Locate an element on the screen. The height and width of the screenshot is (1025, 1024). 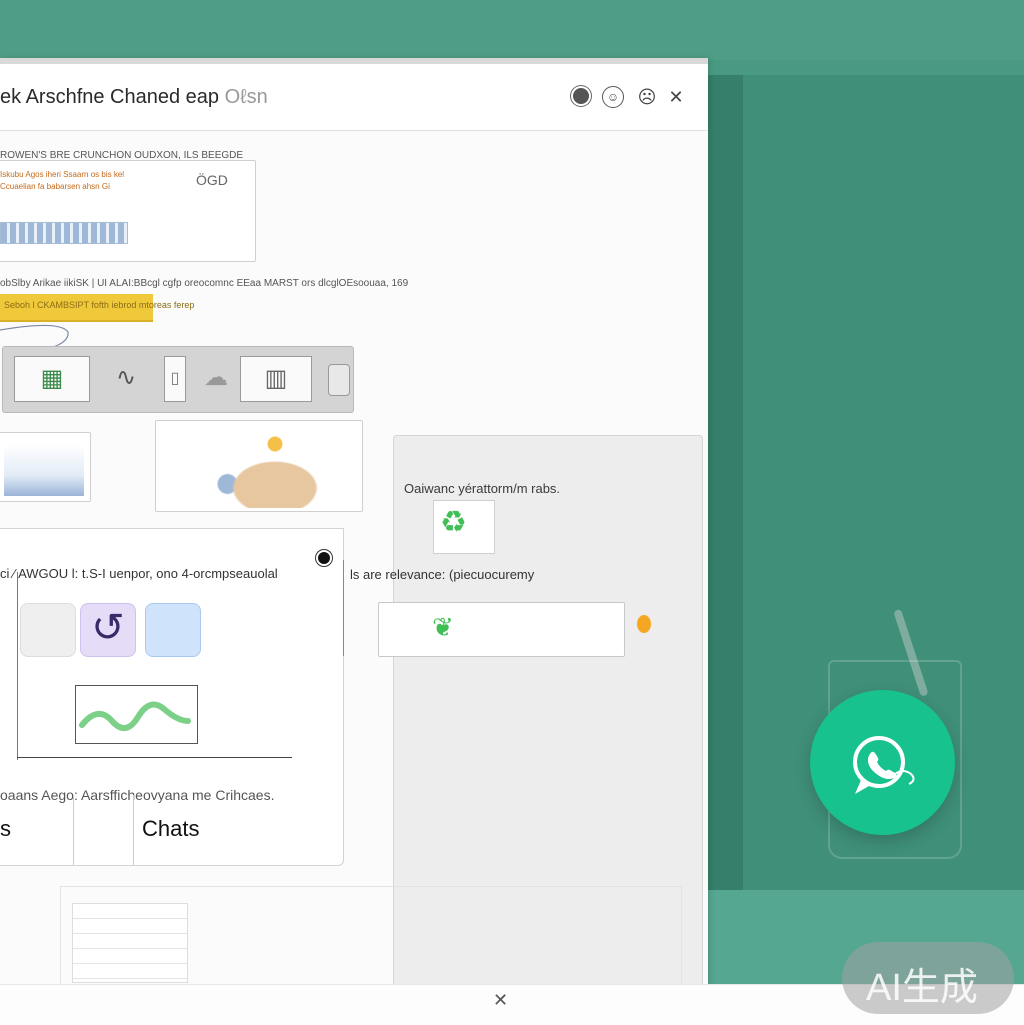
building-icon: ▥ is located at coordinates (276, 379).